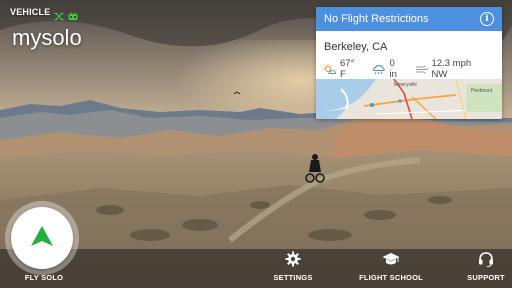 The image size is (512, 288). I want to click on gear-icon, so click(293, 259).